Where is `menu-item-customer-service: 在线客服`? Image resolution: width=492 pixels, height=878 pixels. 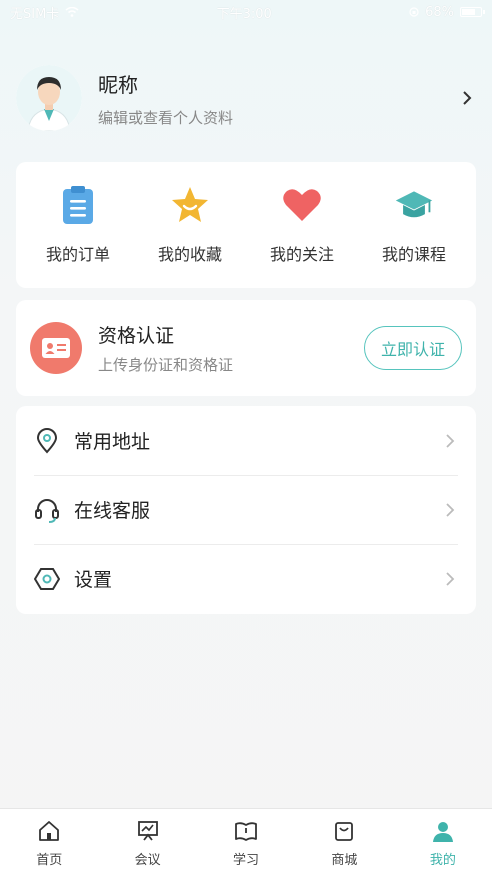
menu-item-customer-service: 在线客服 is located at coordinates (246, 509).